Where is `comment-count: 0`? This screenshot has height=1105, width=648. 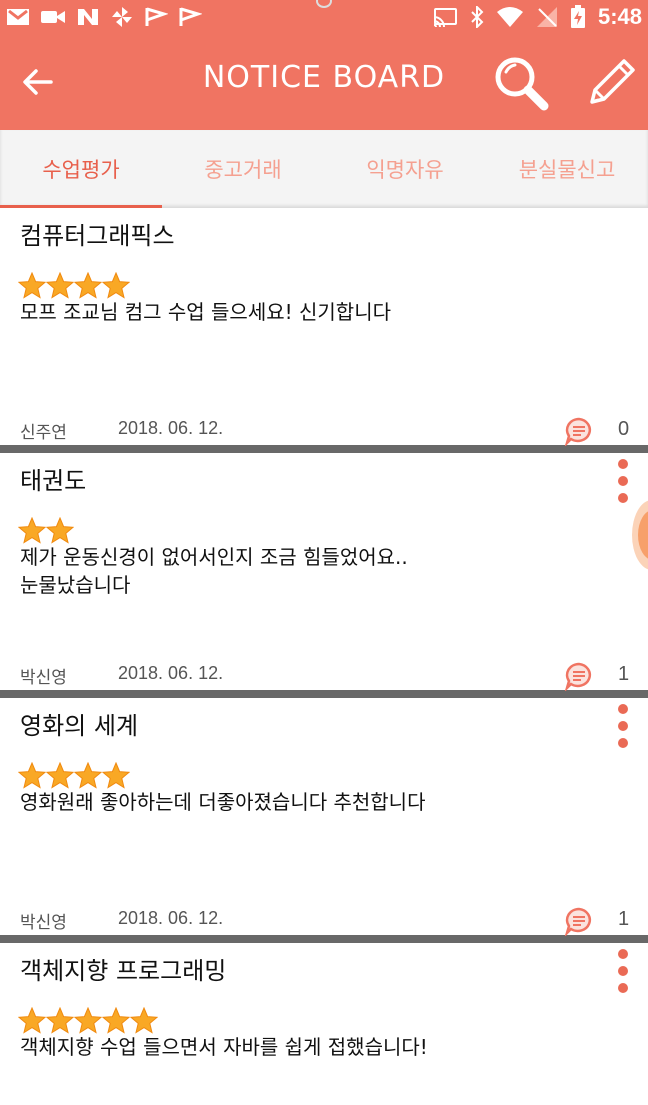
comment-count: 0 is located at coordinates (624, 429).